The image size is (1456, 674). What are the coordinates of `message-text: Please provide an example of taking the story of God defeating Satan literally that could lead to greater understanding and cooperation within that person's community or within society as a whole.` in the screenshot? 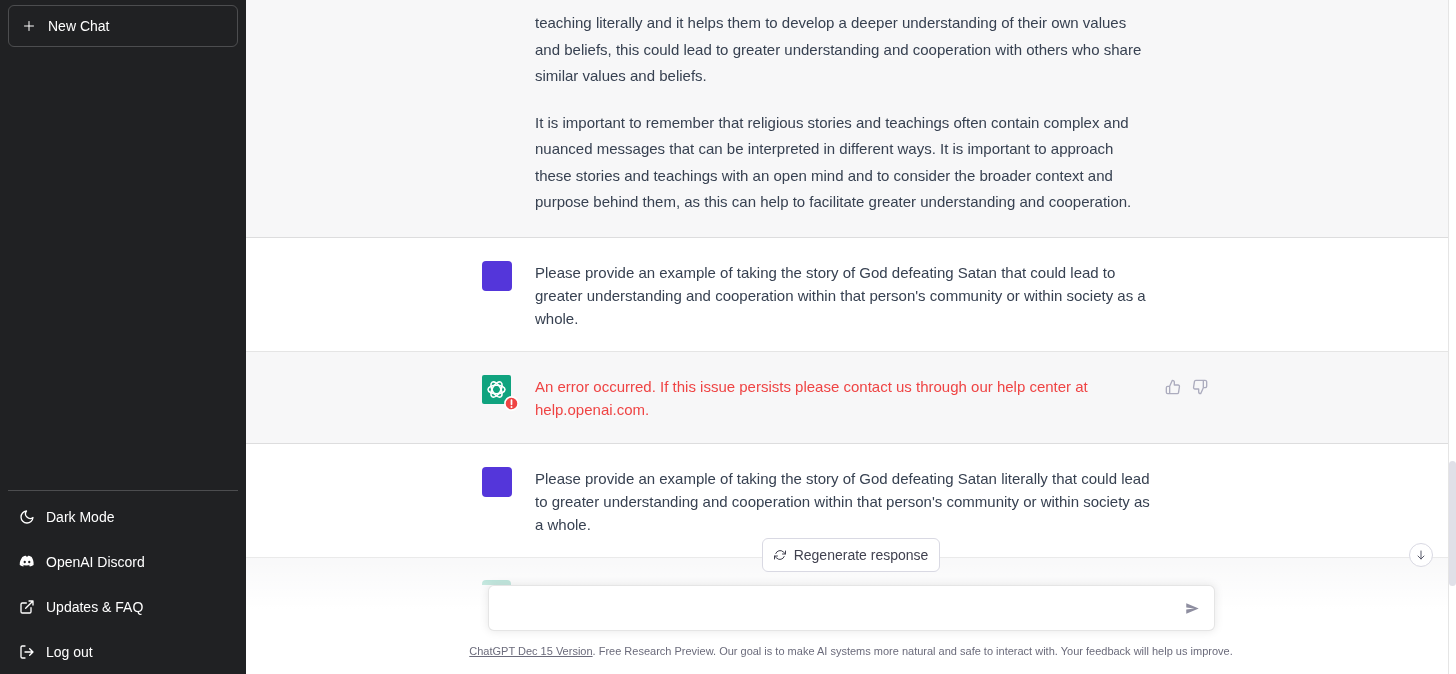 It's located at (842, 501).